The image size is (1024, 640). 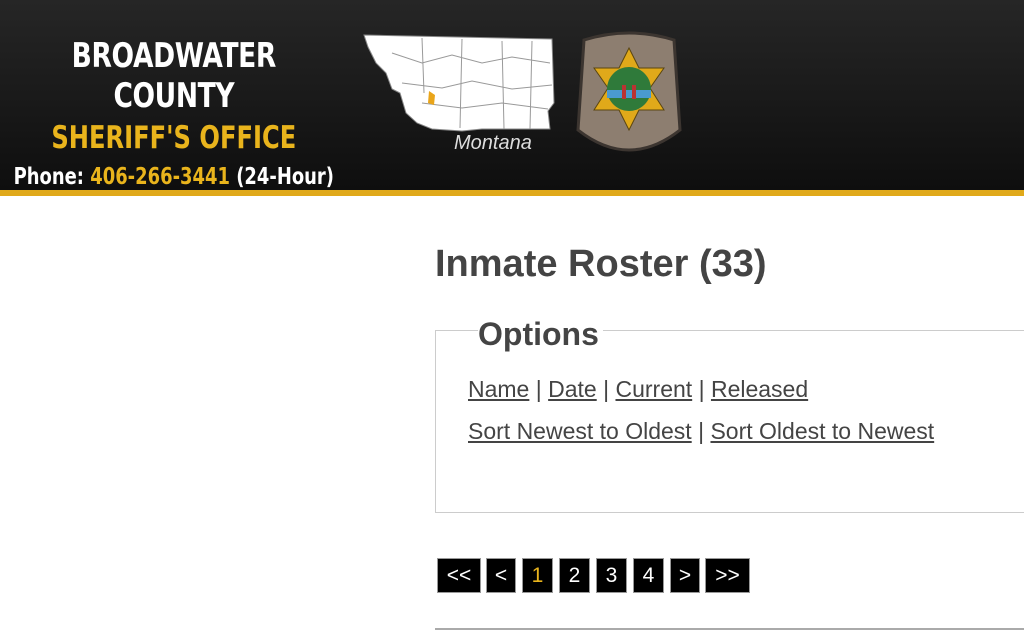 I want to click on page-1-button: 1, so click(x=537, y=575).